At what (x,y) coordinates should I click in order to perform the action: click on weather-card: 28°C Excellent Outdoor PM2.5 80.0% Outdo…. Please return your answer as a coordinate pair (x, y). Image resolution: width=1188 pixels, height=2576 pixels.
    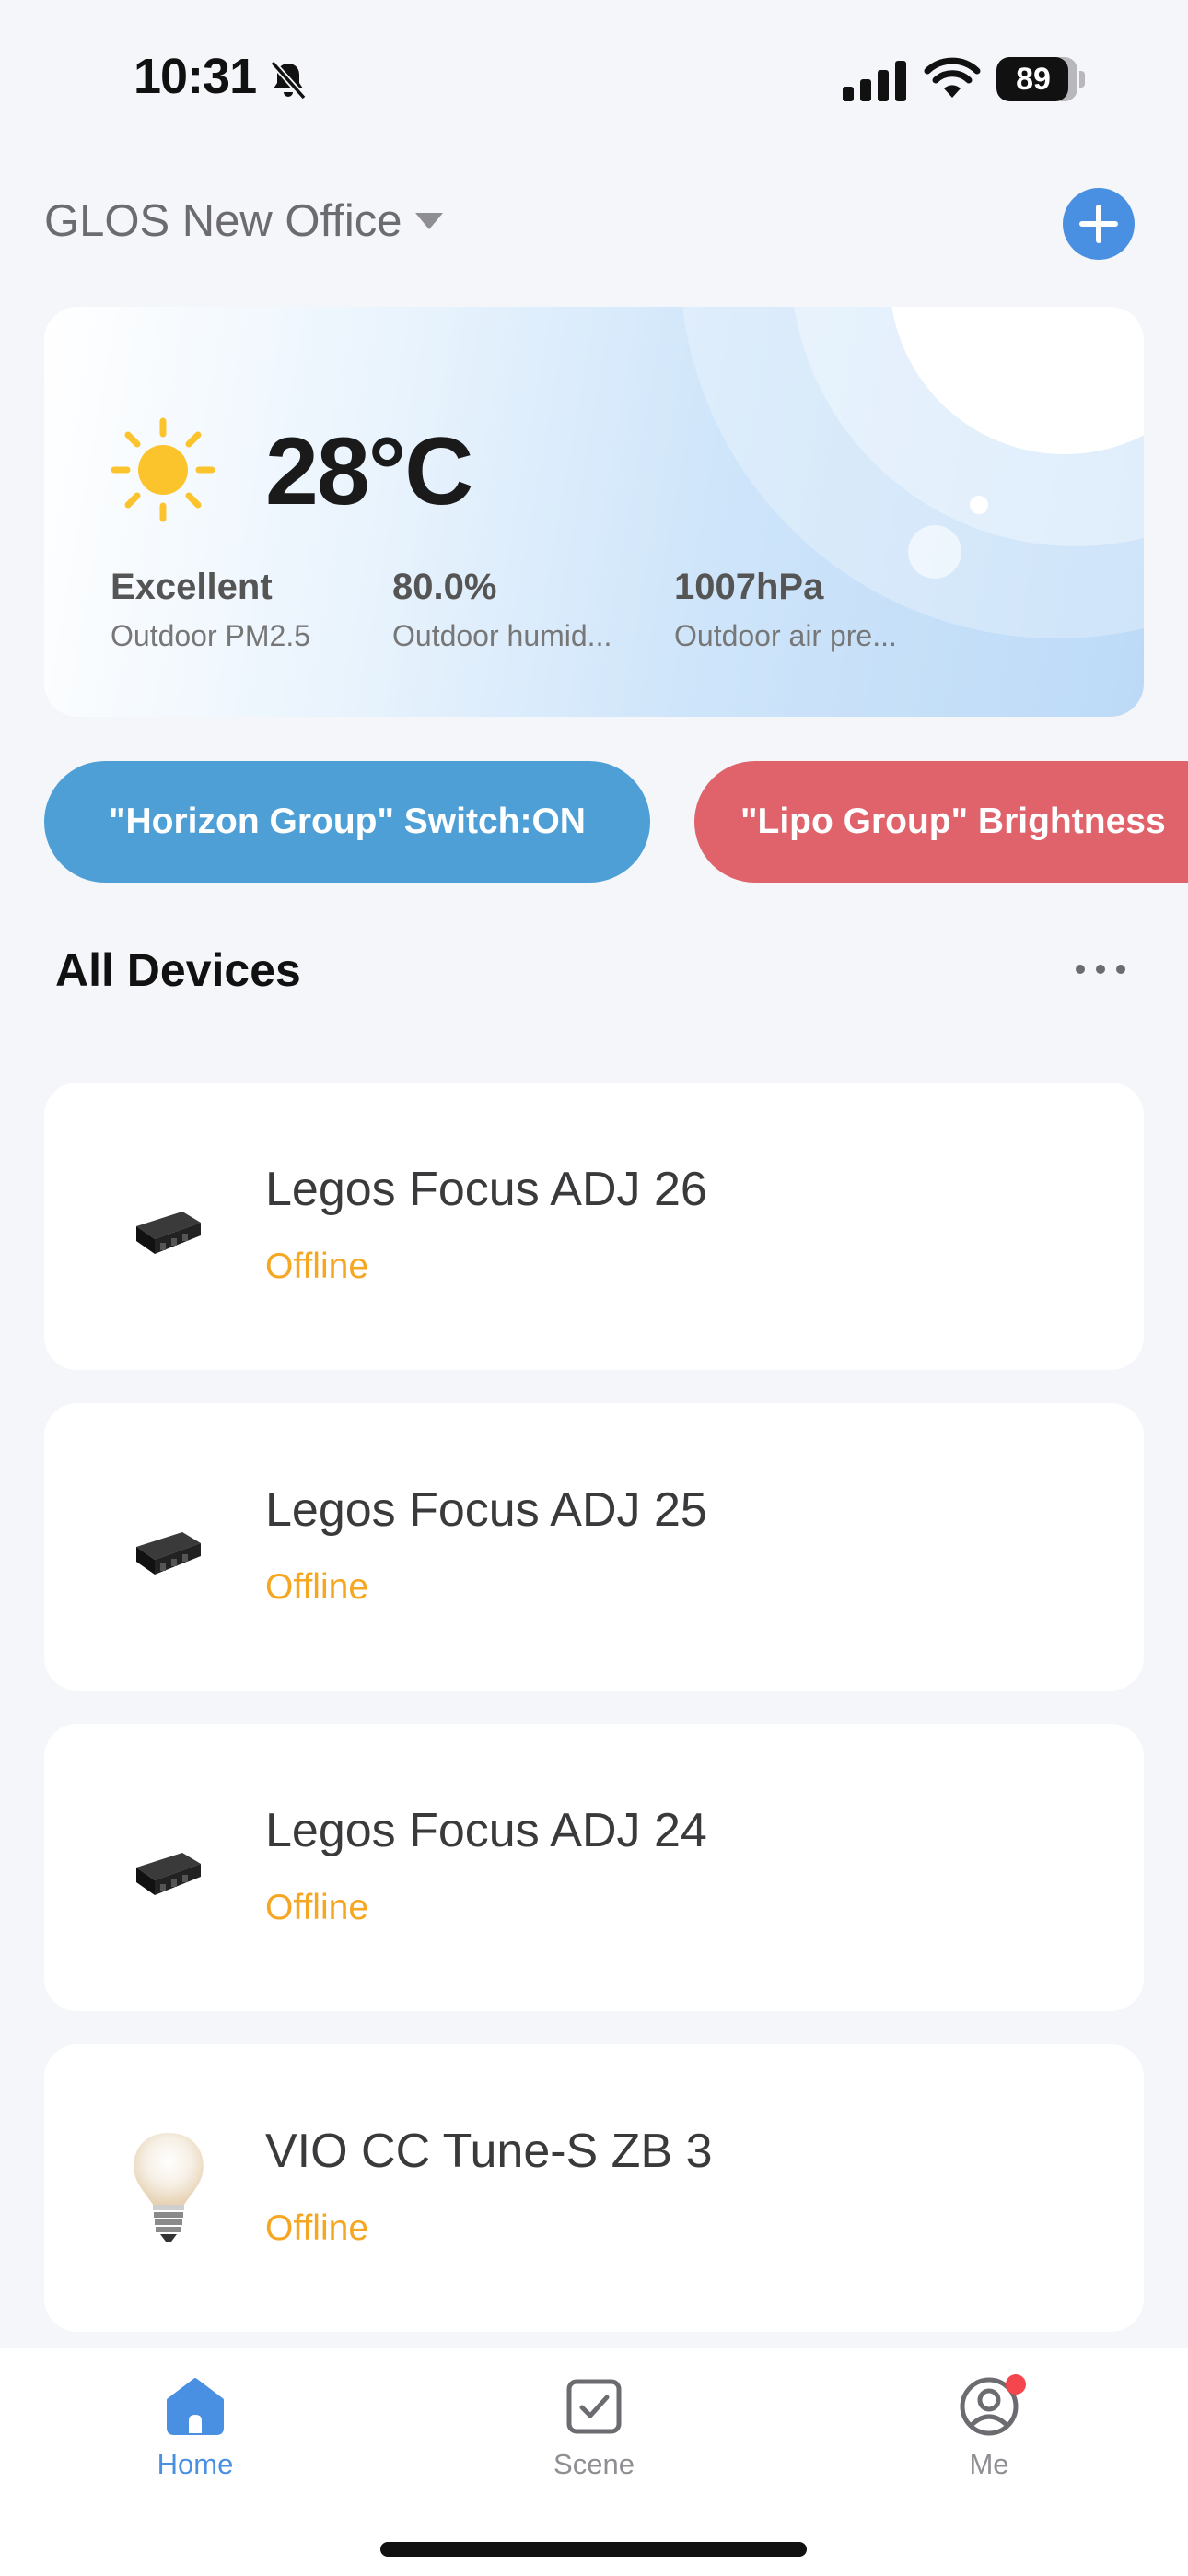
    Looking at the image, I should click on (594, 512).